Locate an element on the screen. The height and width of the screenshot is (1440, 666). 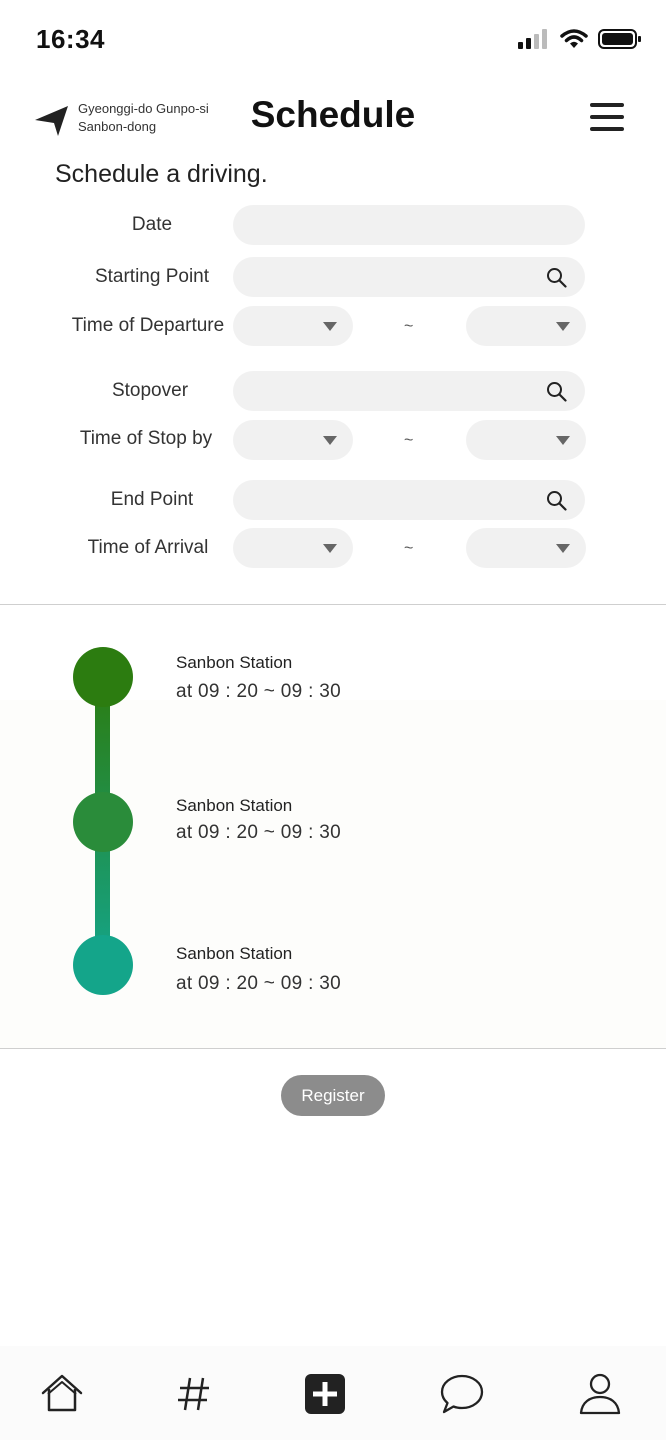
profile-icon is located at coordinates (600, 1394).